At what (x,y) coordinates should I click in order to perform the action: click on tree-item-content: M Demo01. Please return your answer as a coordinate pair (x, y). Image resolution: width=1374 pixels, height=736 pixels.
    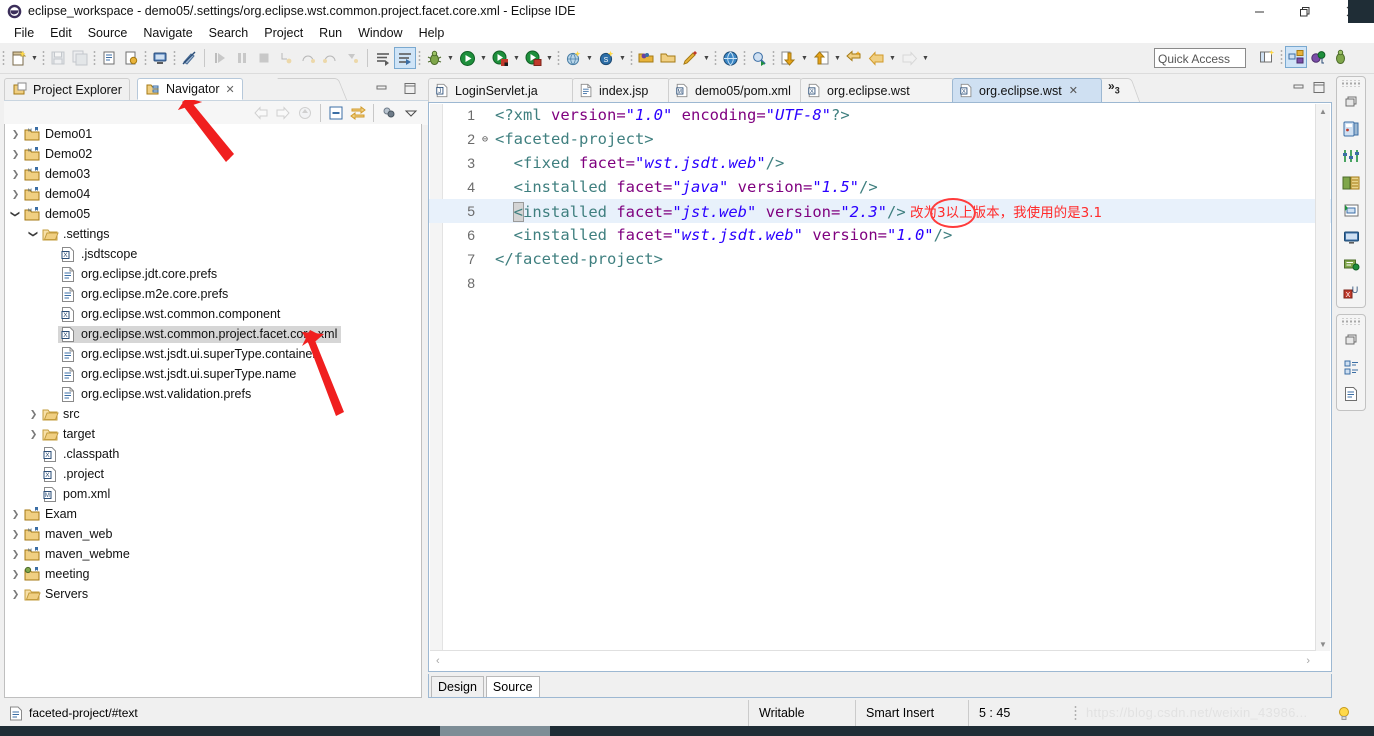
    Looking at the image, I should click on (59, 134).